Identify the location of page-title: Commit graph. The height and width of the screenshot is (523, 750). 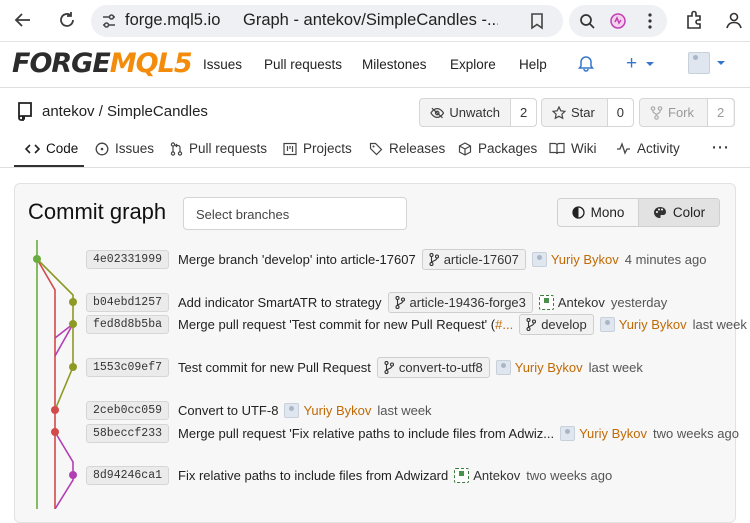
(97, 211).